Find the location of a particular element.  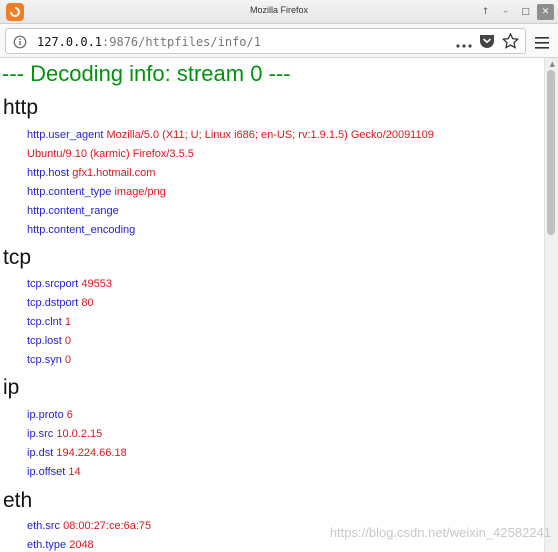

navigation-bar: 127.0.0.1:9876/httpfiles/info/1 is located at coordinates (279, 41).